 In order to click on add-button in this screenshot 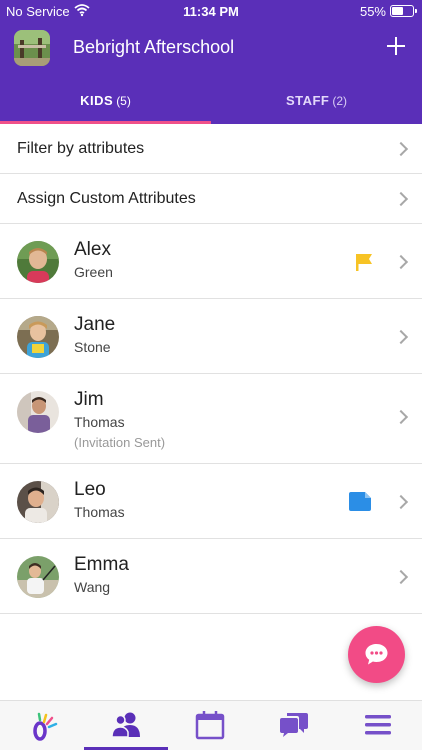, I will do `click(396, 46)`.